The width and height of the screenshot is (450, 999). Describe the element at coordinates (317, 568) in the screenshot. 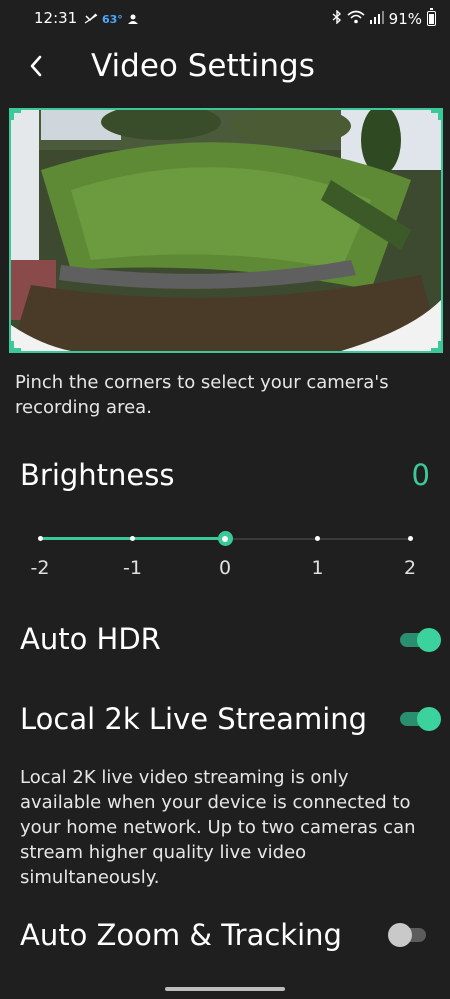

I see `slider-tick-label: 1` at that location.